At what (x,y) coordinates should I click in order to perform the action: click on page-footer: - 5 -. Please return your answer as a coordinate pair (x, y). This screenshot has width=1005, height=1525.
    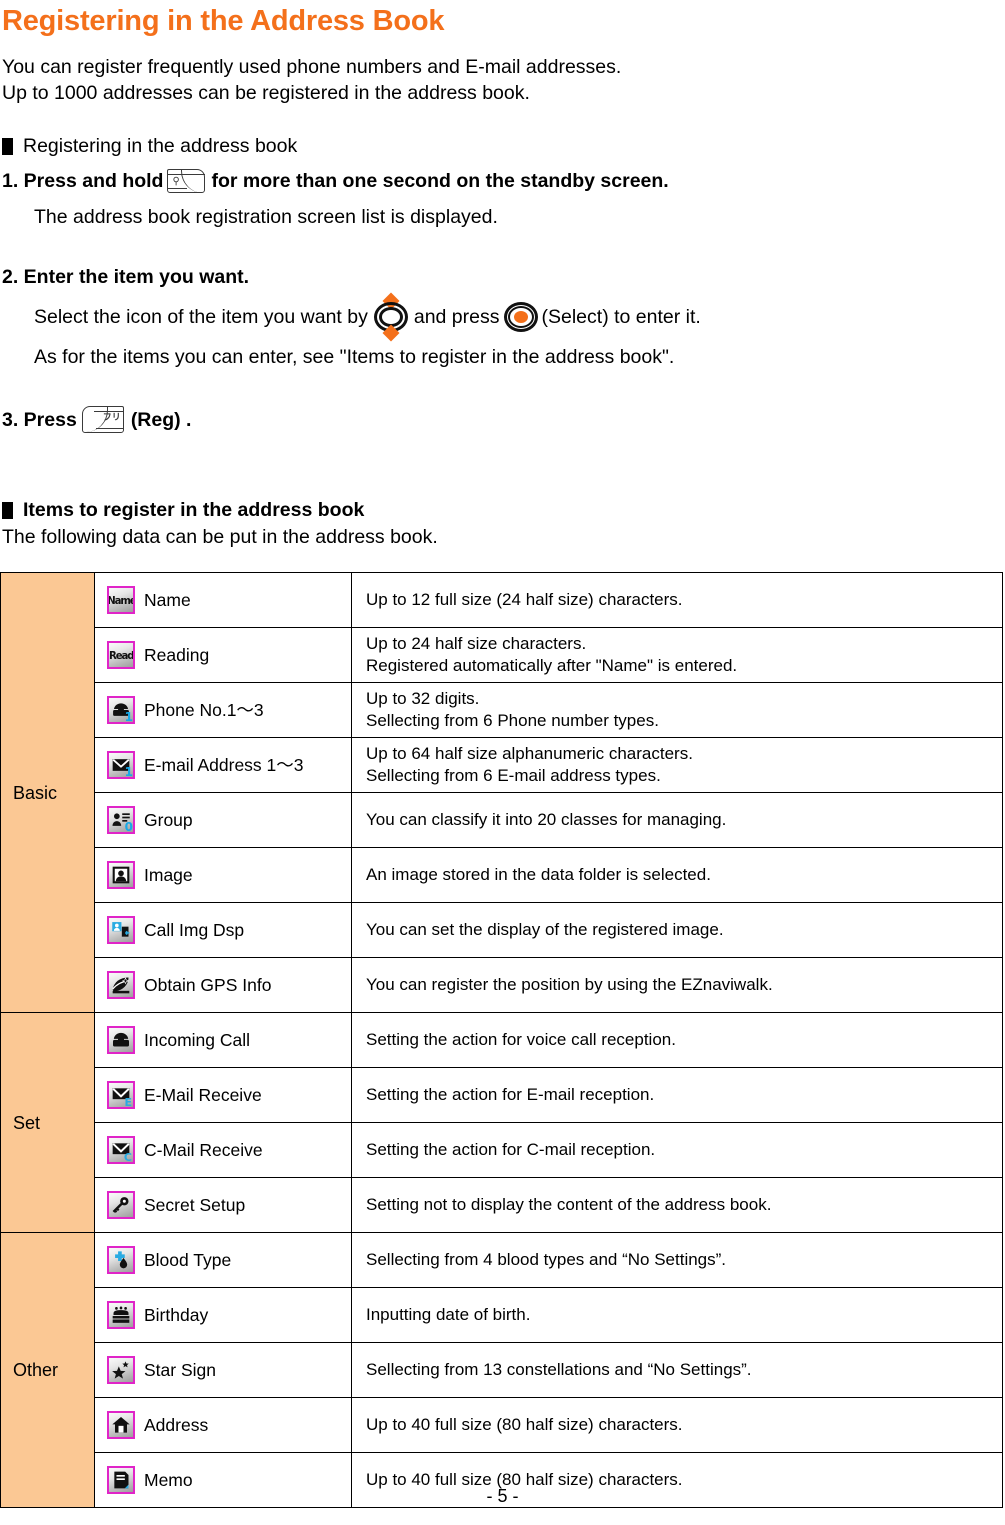
    Looking at the image, I should click on (502, 1496).